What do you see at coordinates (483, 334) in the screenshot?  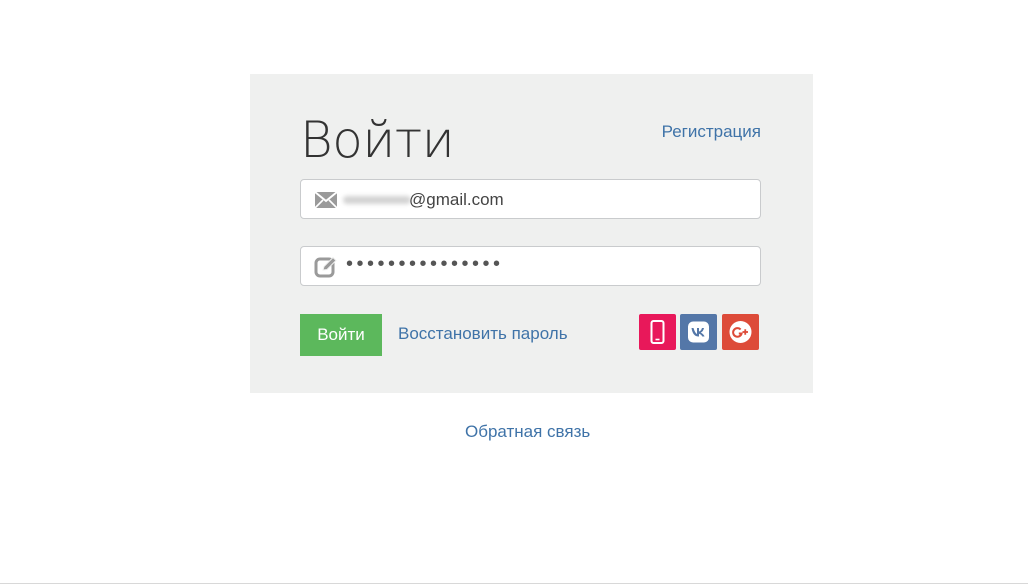 I see `restore-password-link: Восстановить пароль` at bounding box center [483, 334].